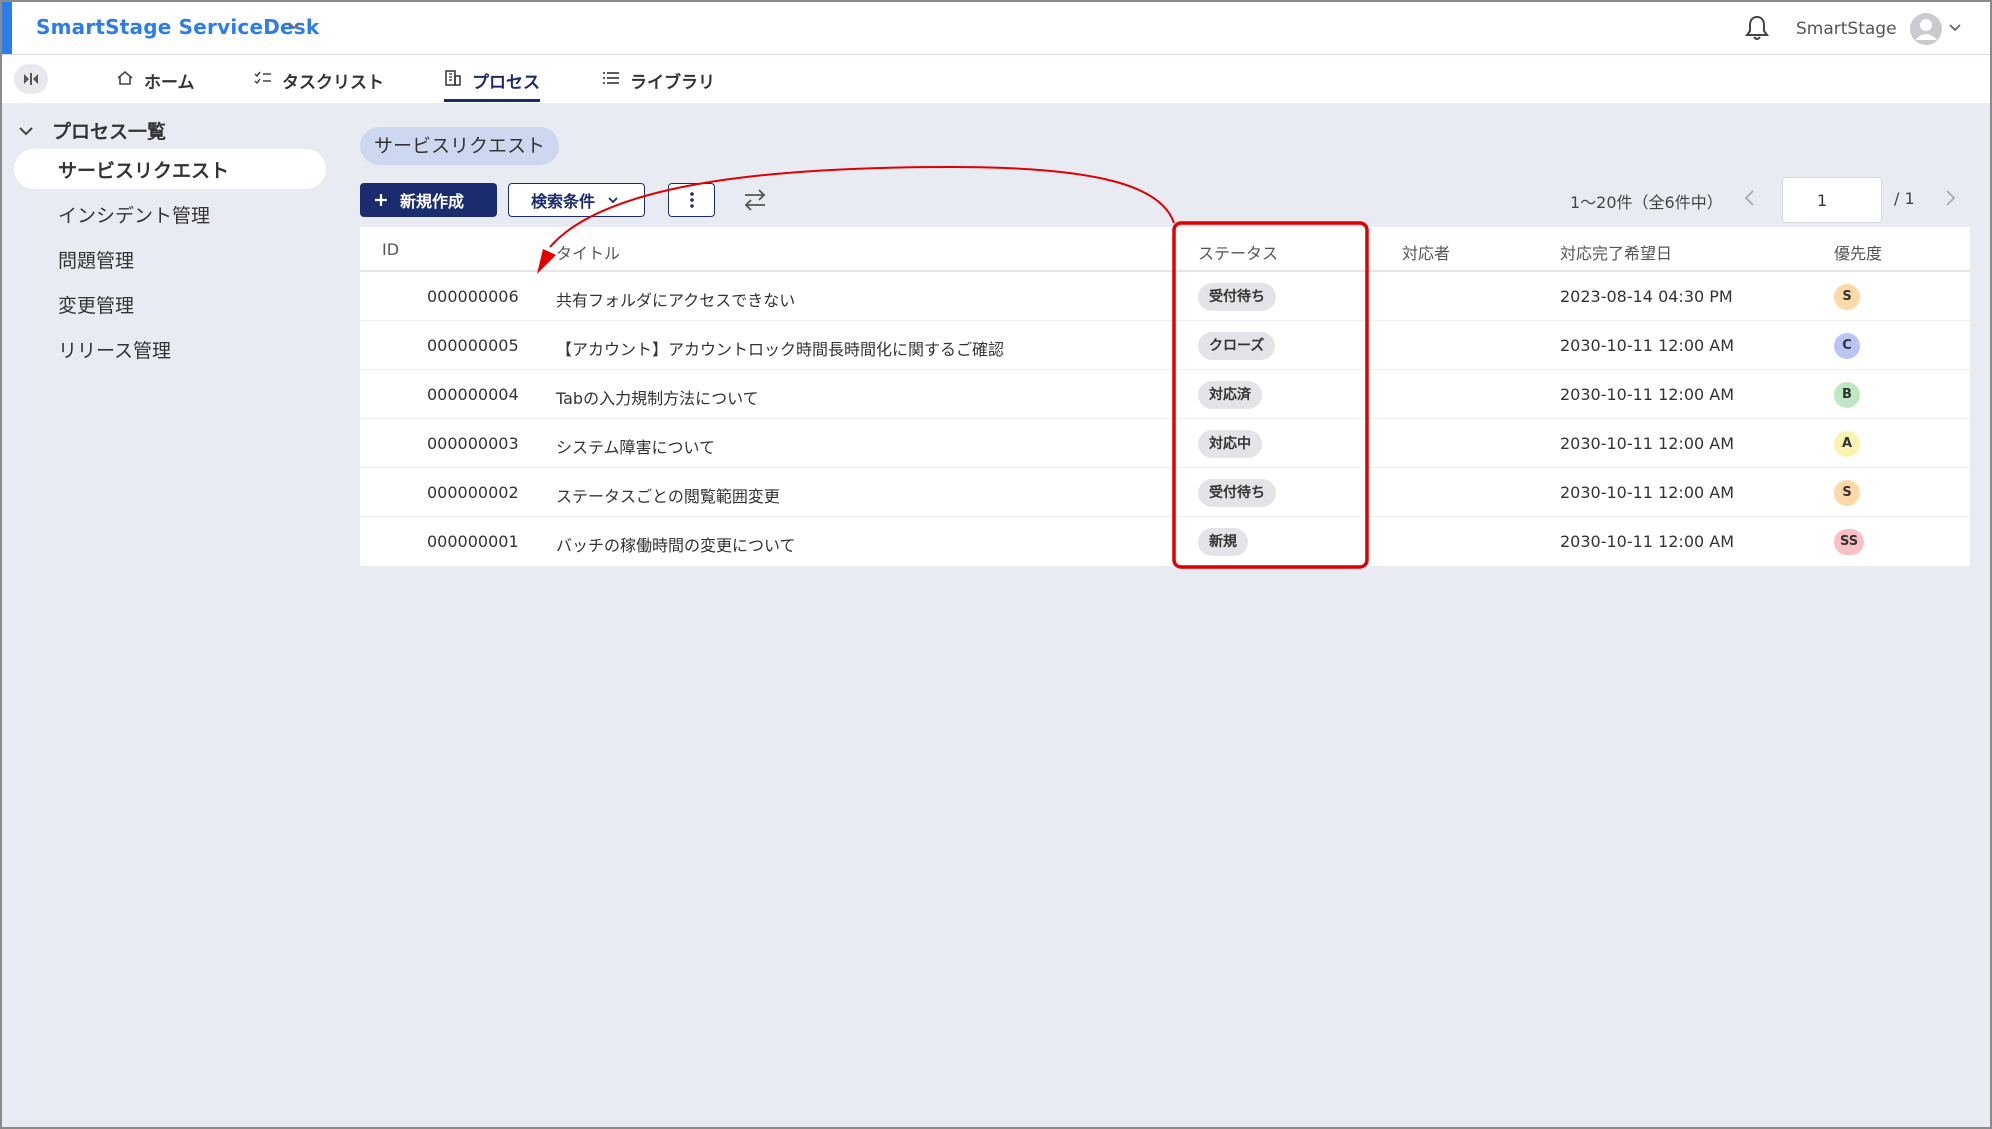 Image resolution: width=1992 pixels, height=1129 pixels. I want to click on column-header-due: 対応完了希望日, so click(1616, 252).